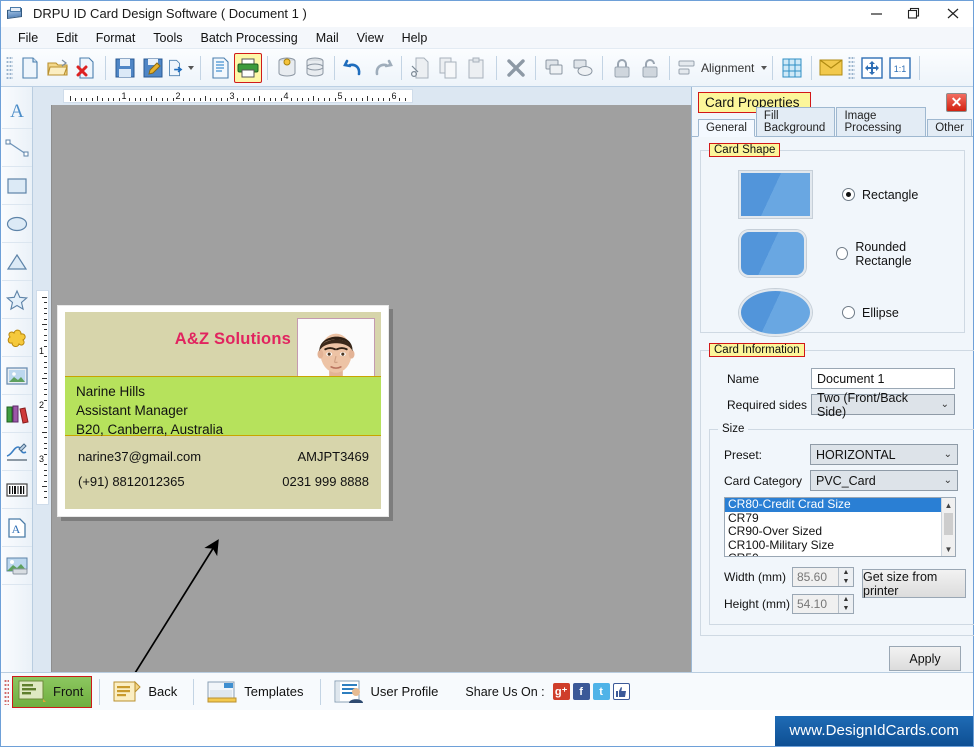  Describe the element at coordinates (815, 604) in the screenshot. I see `height-value: 54.10` at that location.